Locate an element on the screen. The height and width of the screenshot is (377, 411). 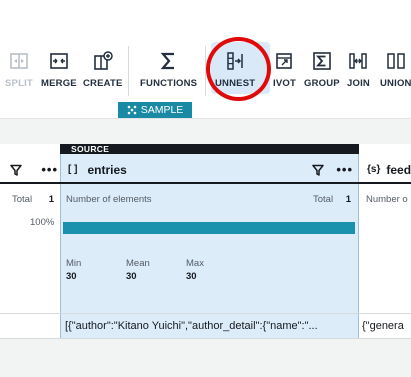
sample-label: SAMPLE is located at coordinates (162, 110).